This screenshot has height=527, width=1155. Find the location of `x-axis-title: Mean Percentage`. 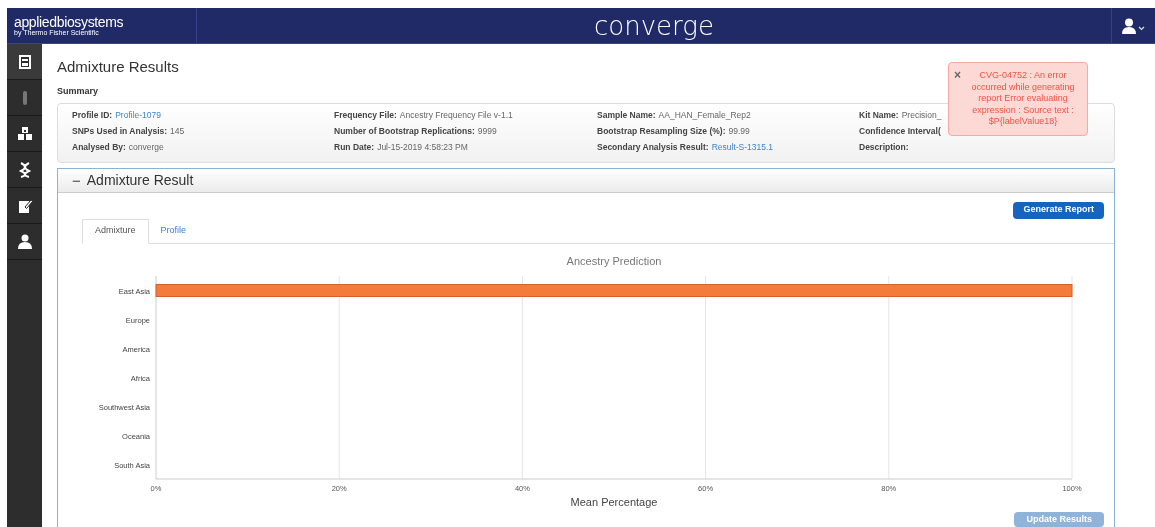

x-axis-title: Mean Percentage is located at coordinates (614, 501).